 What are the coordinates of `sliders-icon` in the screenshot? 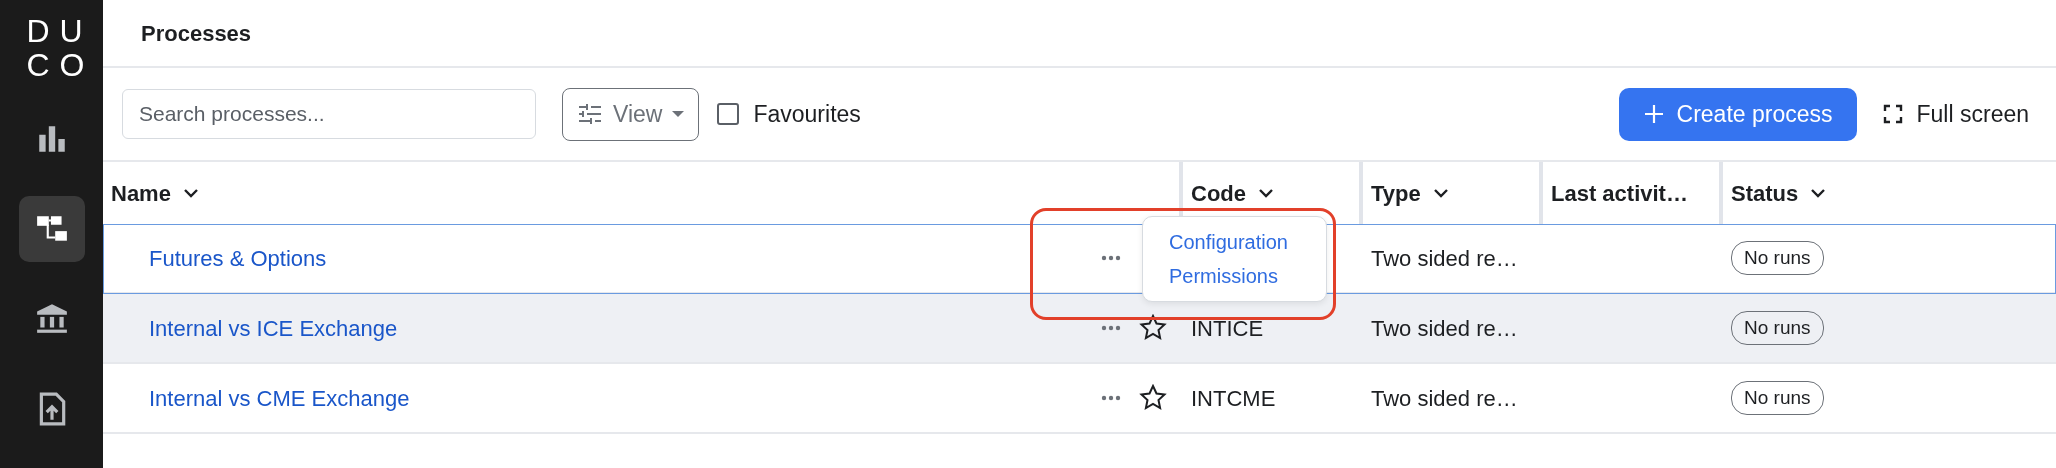 It's located at (590, 114).